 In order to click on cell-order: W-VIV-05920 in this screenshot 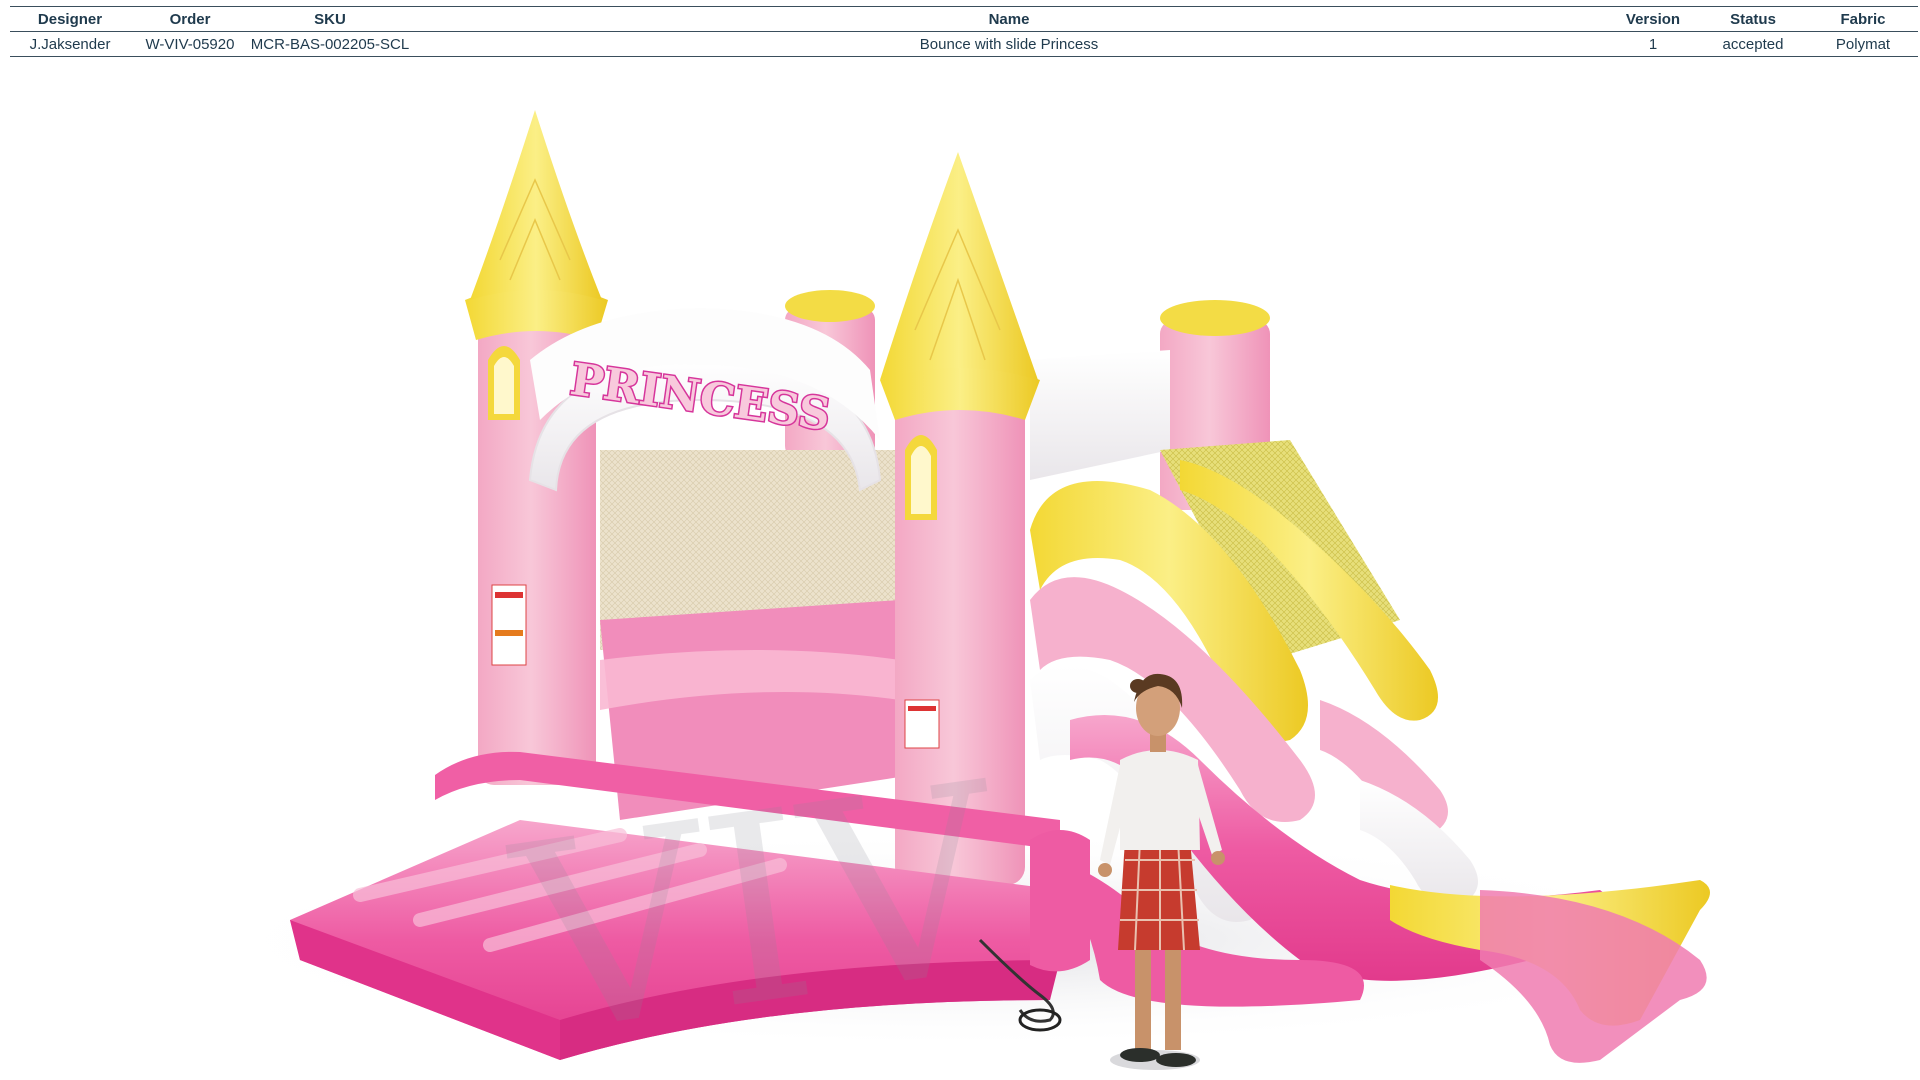, I will do `click(190, 44)`.